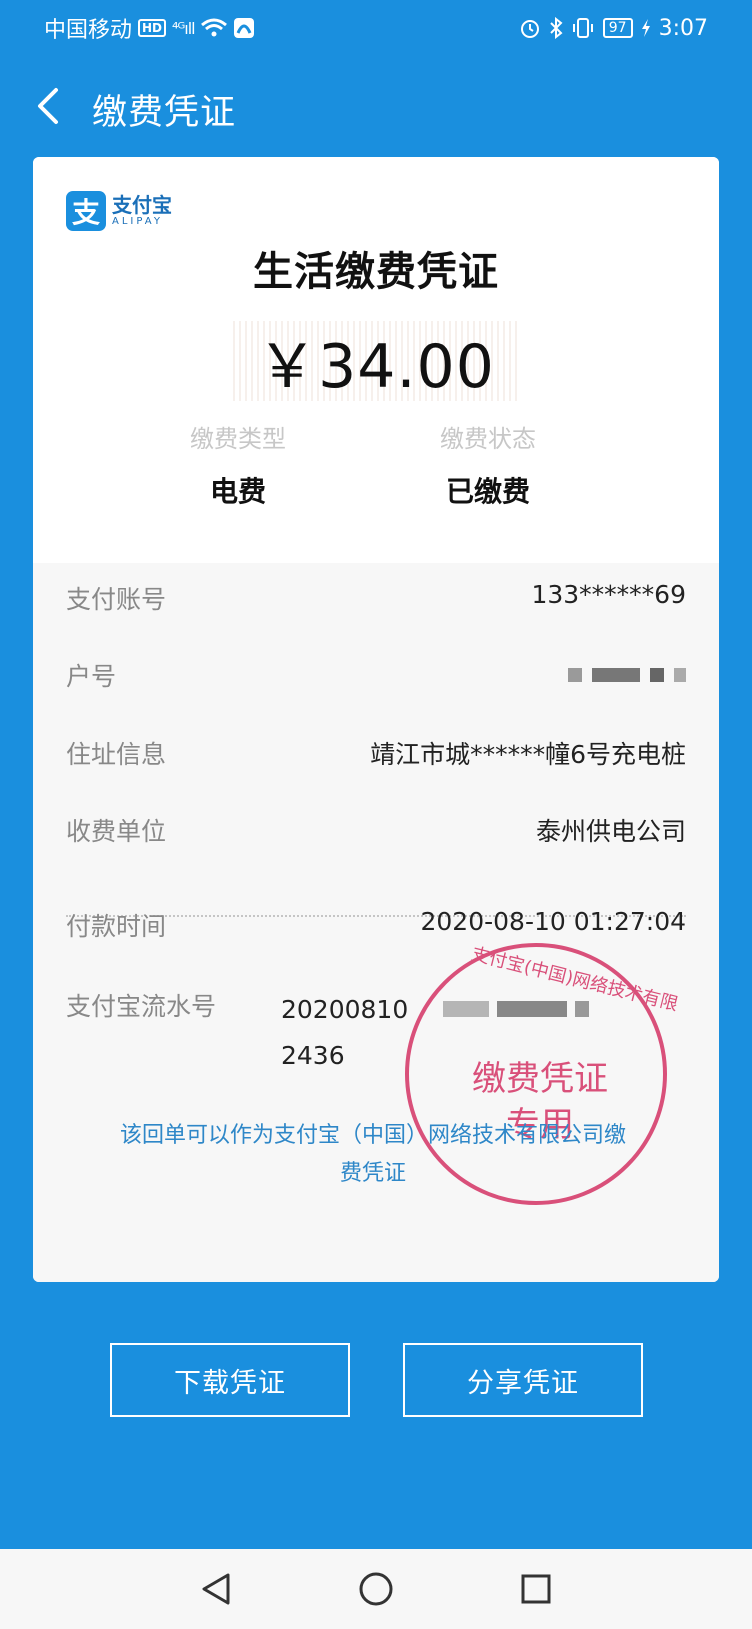 This screenshot has height=1629, width=752. I want to click on hd-icon: HD, so click(152, 28).